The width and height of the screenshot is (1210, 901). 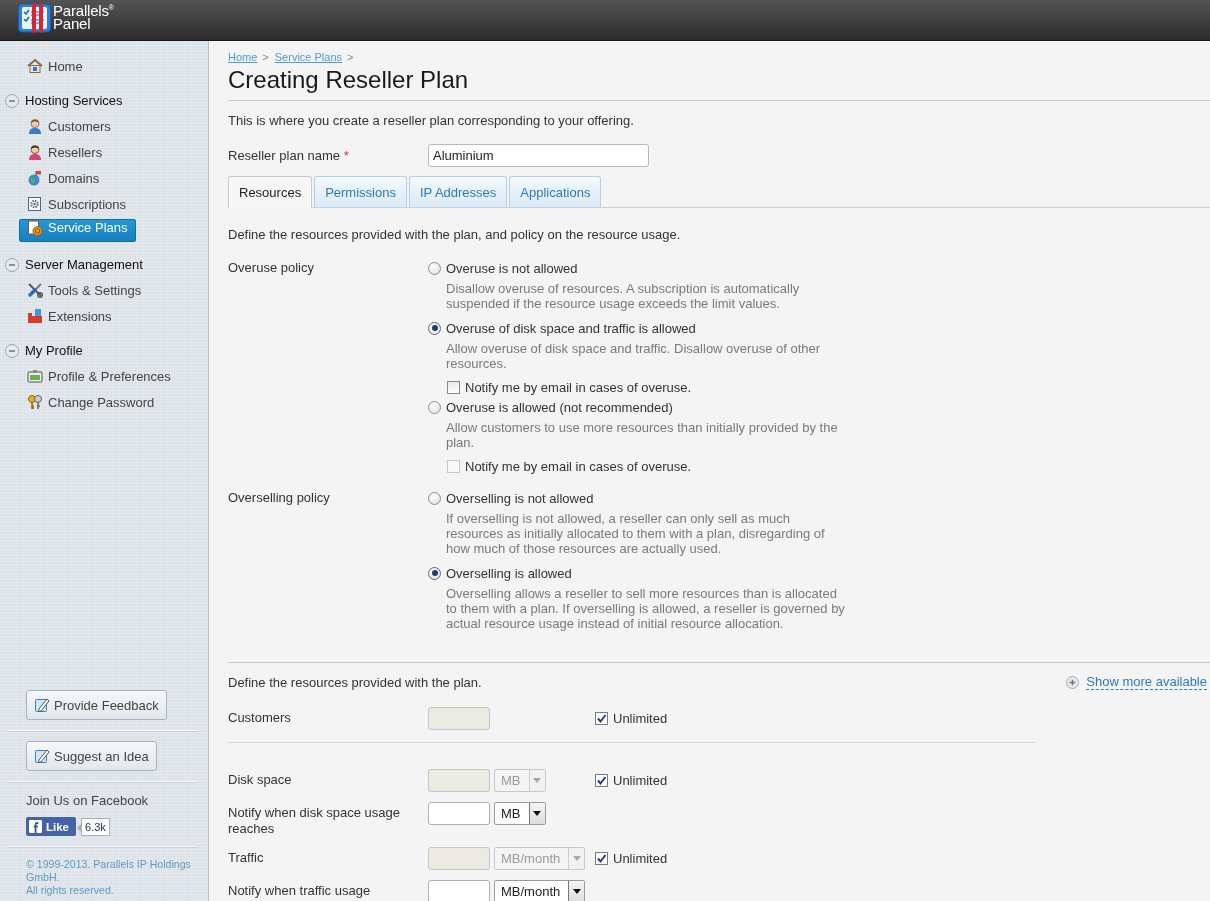 I want to click on copyright-text: All rights reserved., so click(x=70, y=890).